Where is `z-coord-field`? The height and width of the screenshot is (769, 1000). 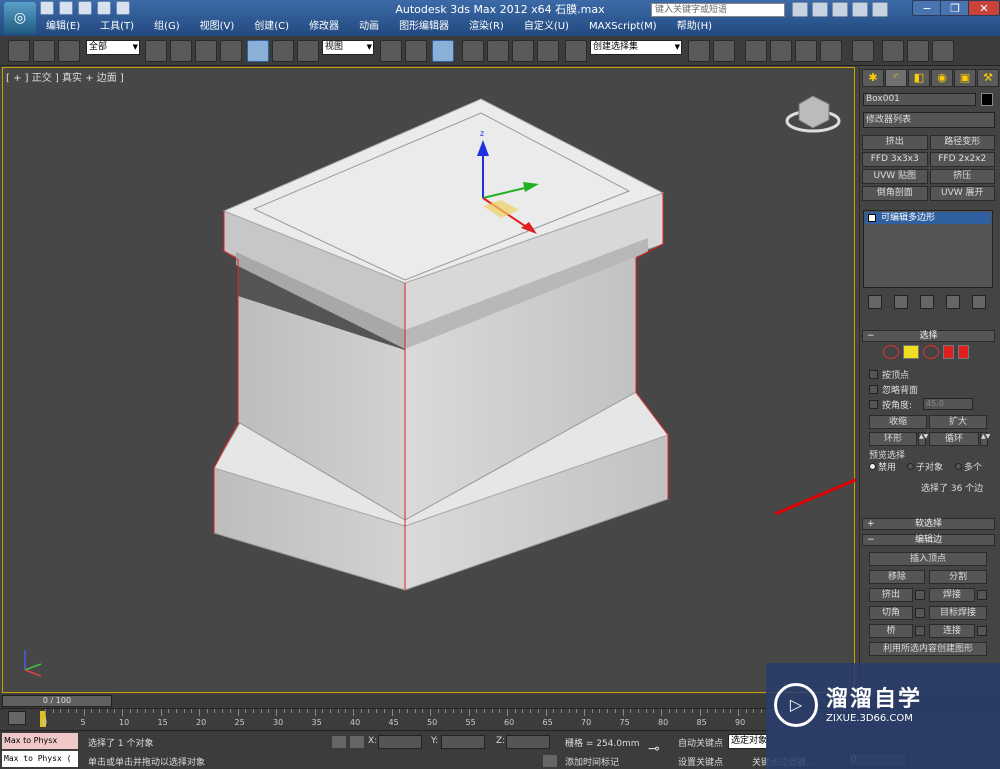 z-coord-field is located at coordinates (528, 742).